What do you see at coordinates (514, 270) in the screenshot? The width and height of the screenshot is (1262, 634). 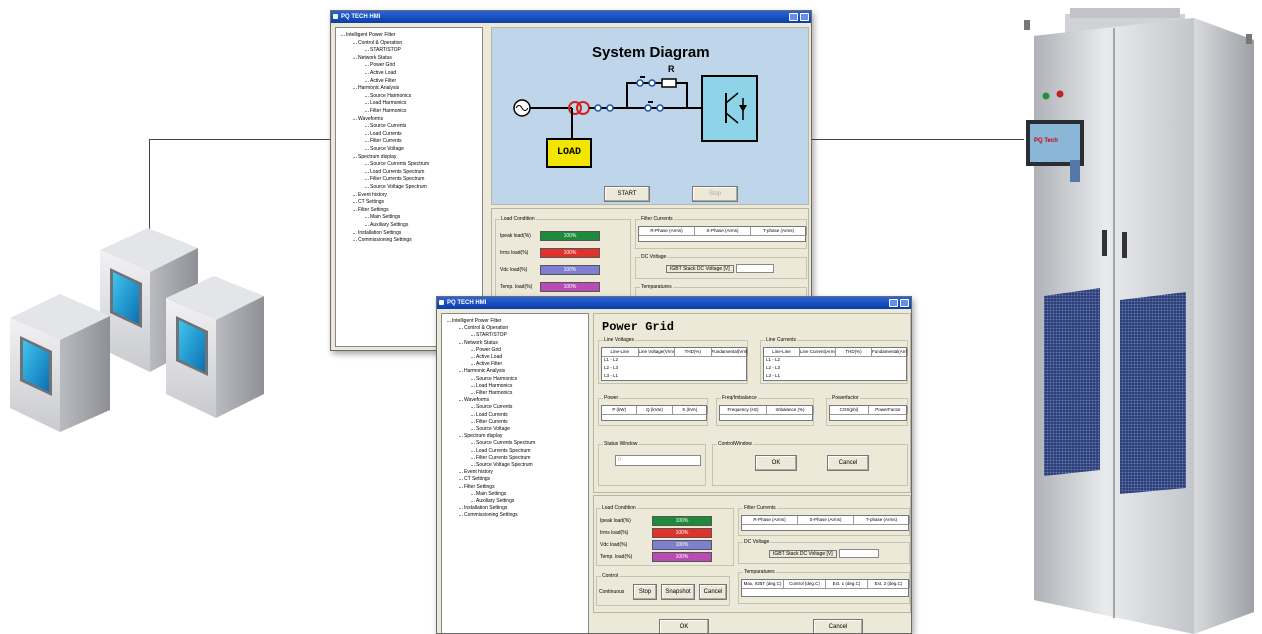 I see `load-condition-label: Vdc load(%)` at bounding box center [514, 270].